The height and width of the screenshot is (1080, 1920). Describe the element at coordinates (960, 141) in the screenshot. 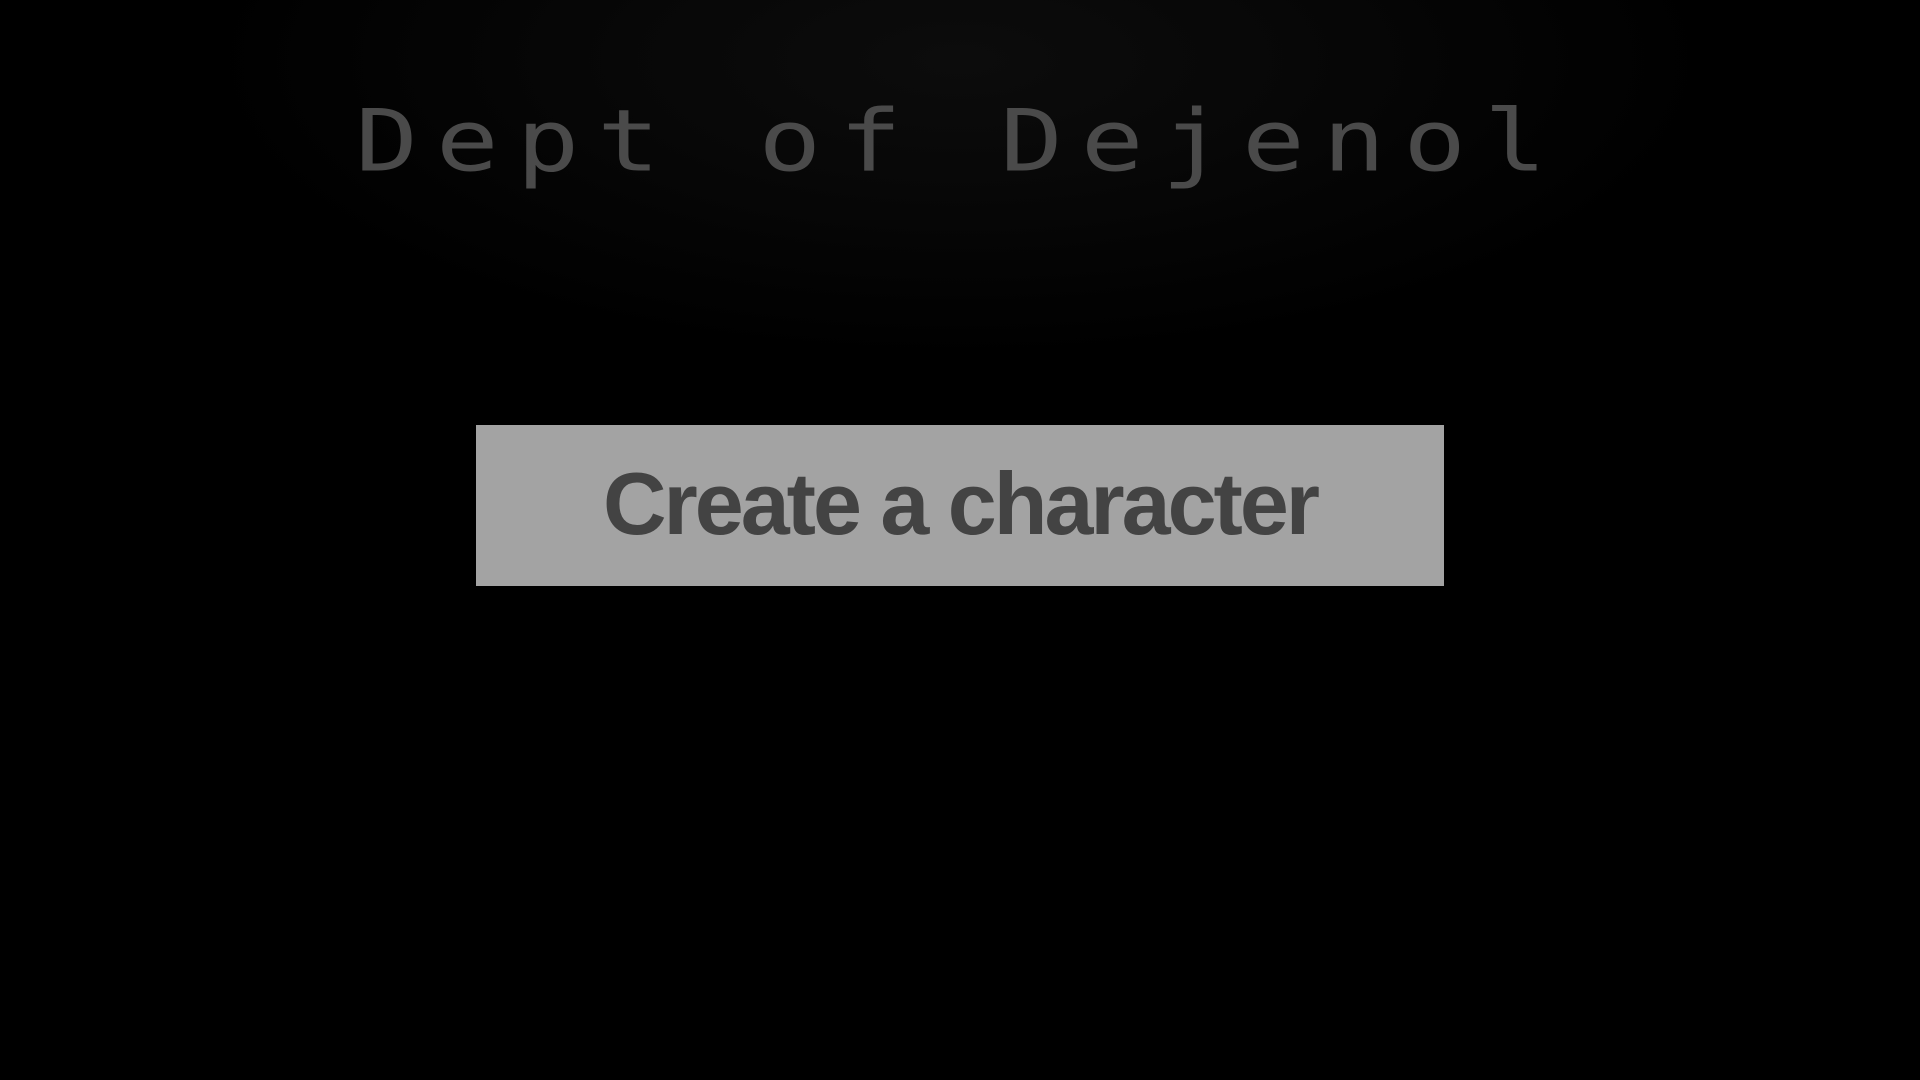

I see `game-title: Dept of Dejenol` at that location.